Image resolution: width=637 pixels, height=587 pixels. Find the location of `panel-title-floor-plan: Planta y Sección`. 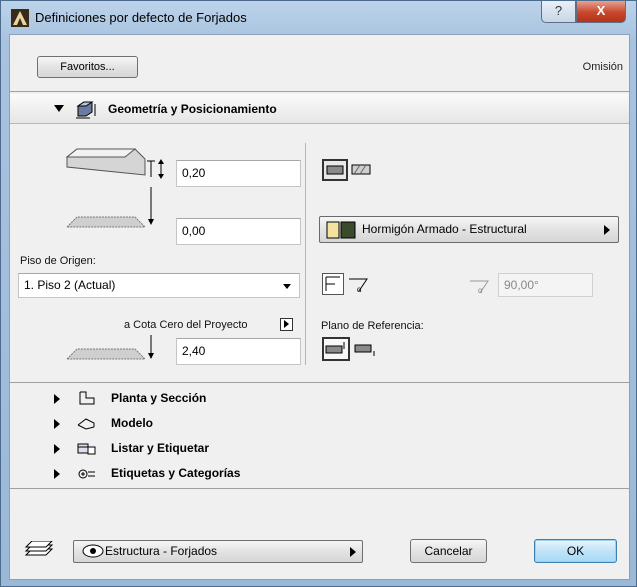

panel-title-floor-plan: Planta y Sección is located at coordinates (159, 398).